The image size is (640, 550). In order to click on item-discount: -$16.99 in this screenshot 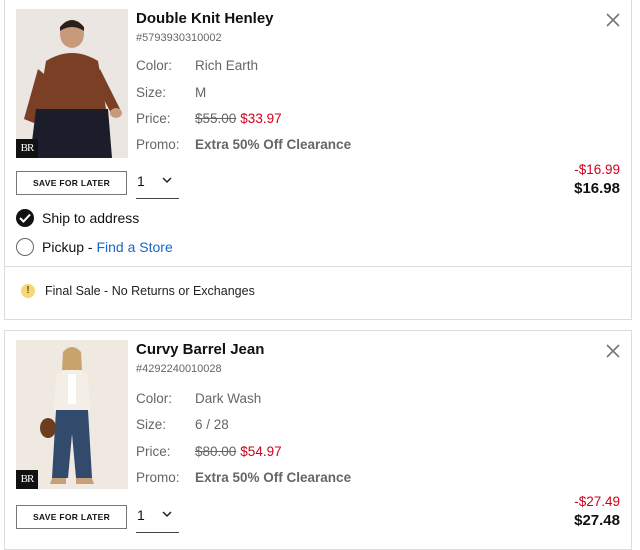, I will do `click(597, 169)`.